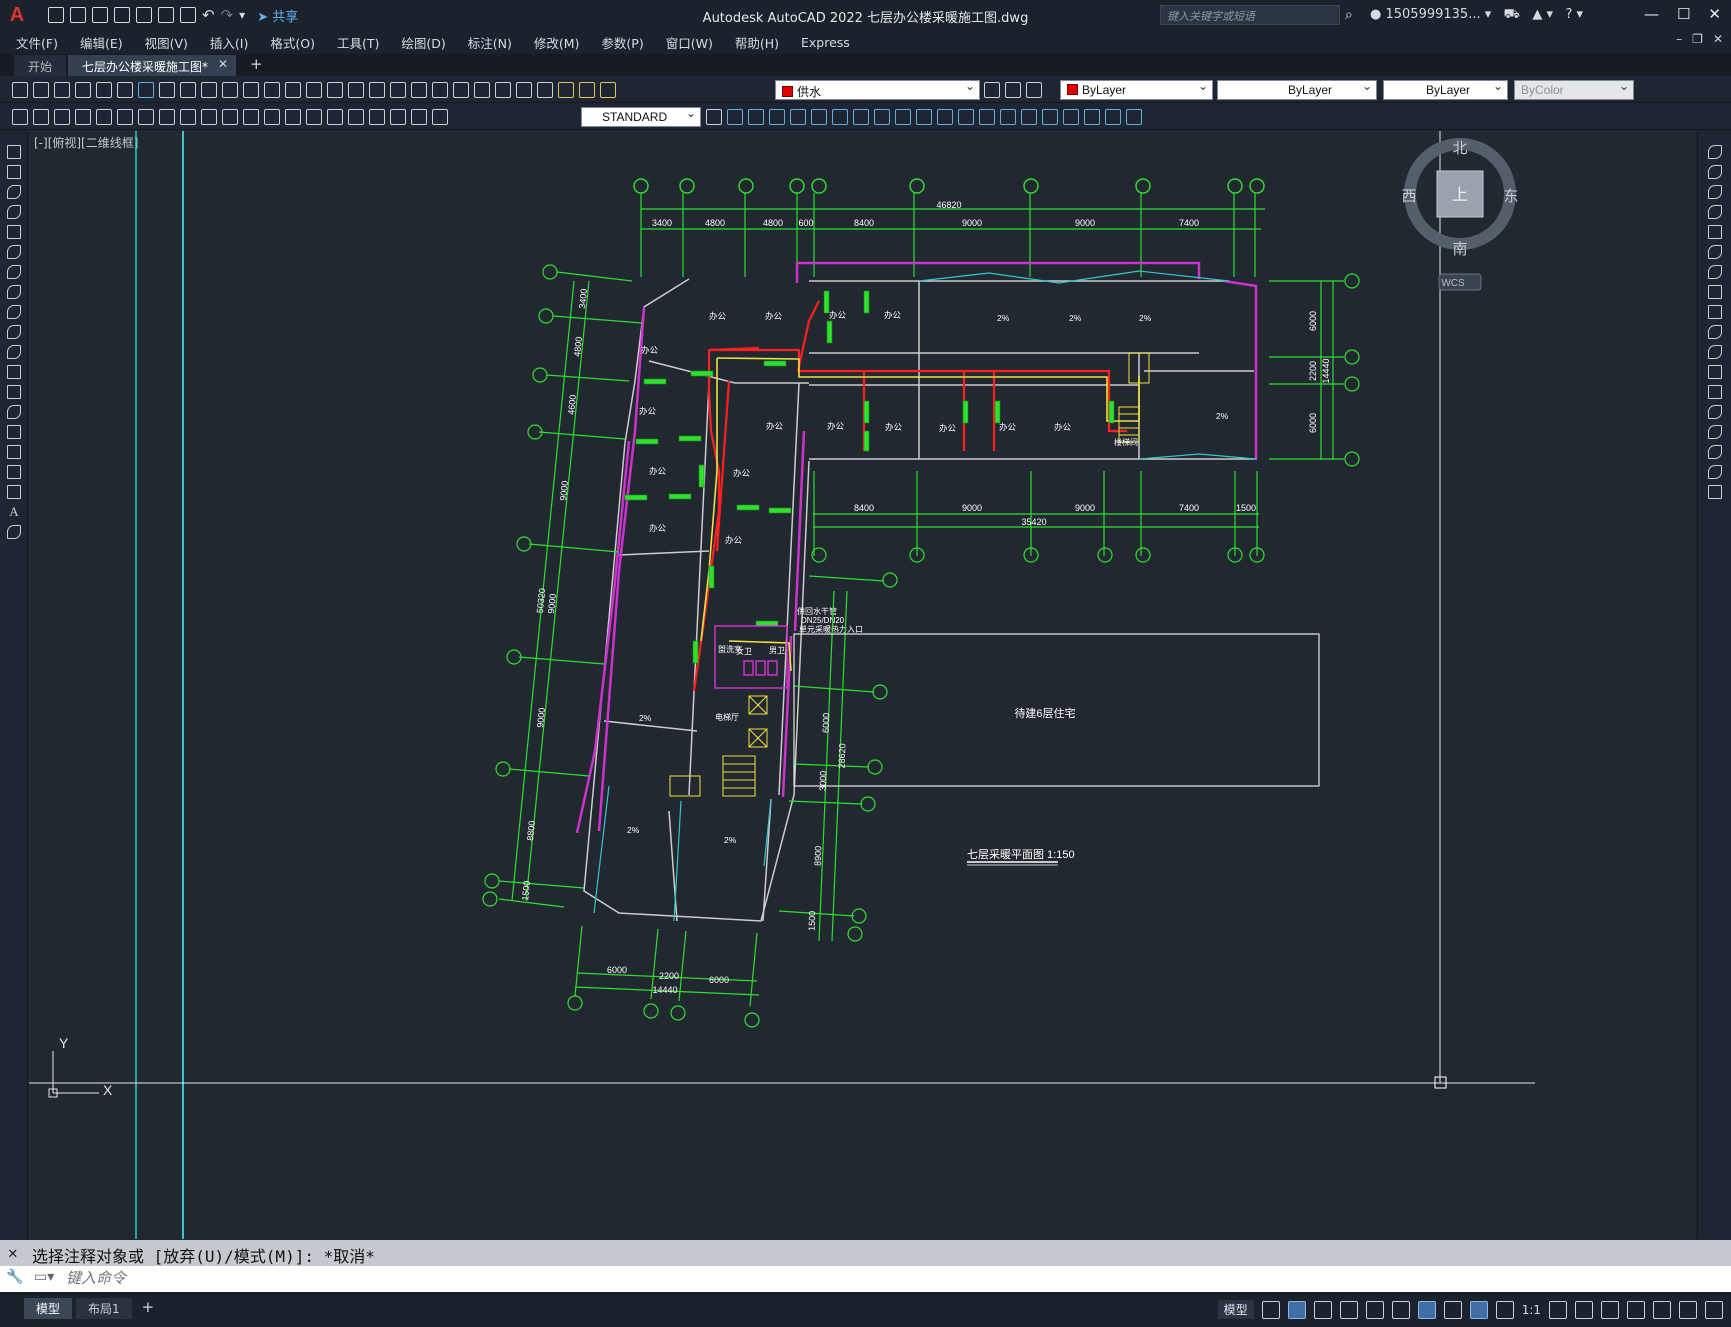 The image size is (1731, 1327). I want to click on linetype-dropdown: ByLayer, so click(1297, 89).